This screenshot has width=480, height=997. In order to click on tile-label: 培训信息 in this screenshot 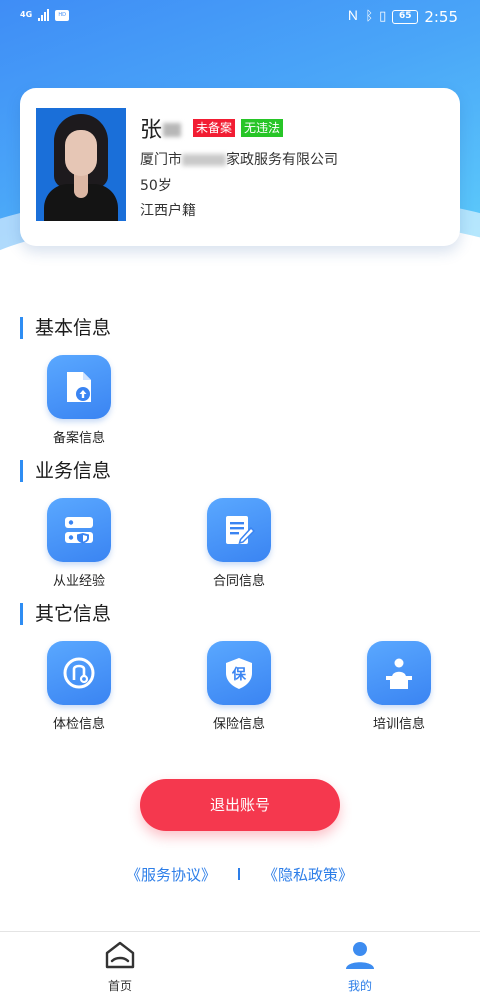, I will do `click(398, 724)`.